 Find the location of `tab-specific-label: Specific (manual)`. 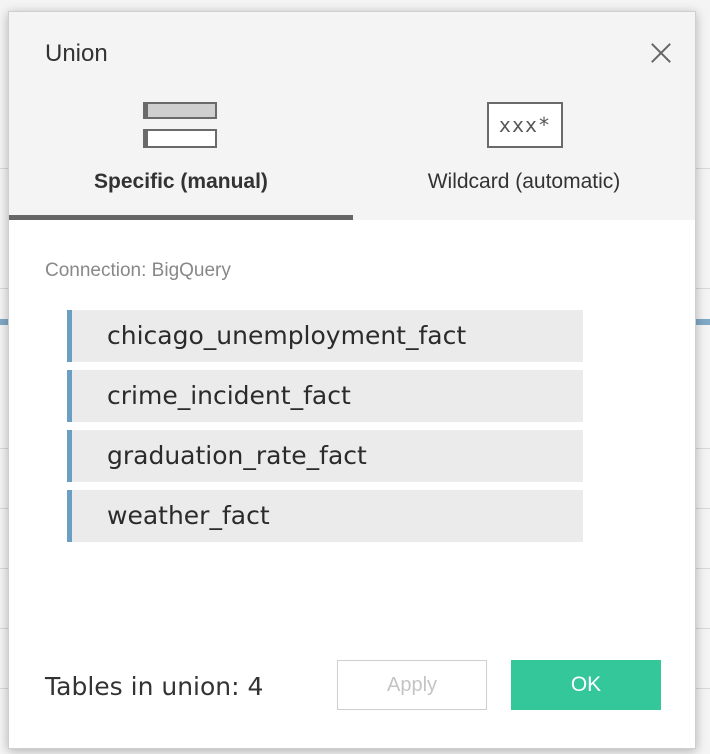

tab-specific-label: Specific (manual) is located at coordinates (181, 181).